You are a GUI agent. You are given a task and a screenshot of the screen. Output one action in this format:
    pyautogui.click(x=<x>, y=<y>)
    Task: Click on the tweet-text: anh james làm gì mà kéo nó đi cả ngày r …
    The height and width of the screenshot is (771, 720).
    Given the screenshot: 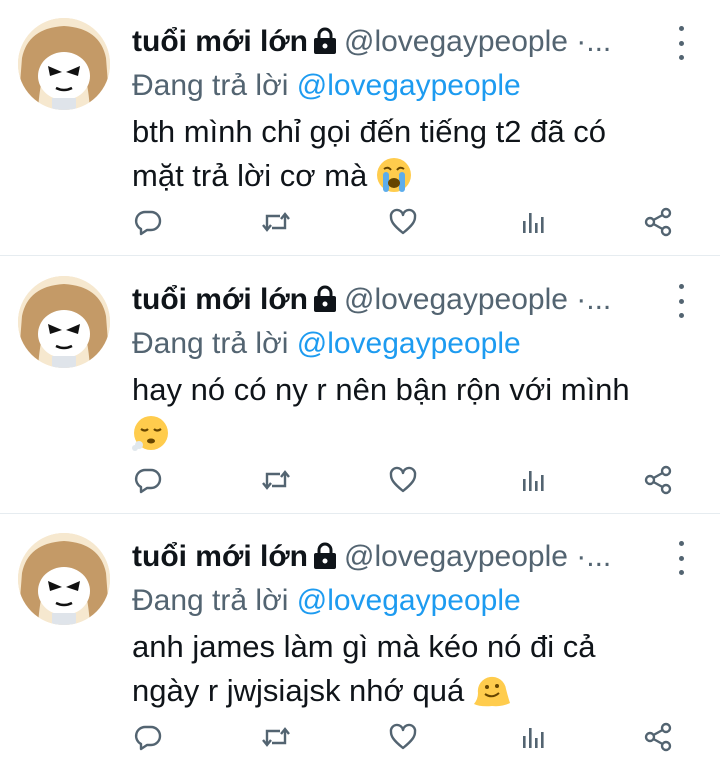 What is the action you would take?
    pyautogui.click(x=412, y=673)
    